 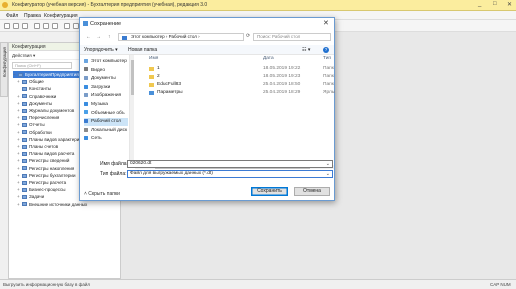 What do you see at coordinates (106, 122) in the screenshot?
I see `nav-item: Рабочий стол` at bounding box center [106, 122].